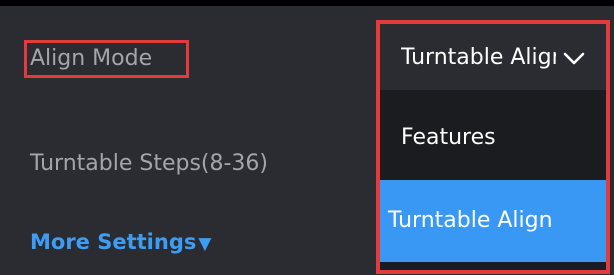 This screenshot has width=614, height=275. I want to click on option-label: Turntable Align, so click(470, 220).